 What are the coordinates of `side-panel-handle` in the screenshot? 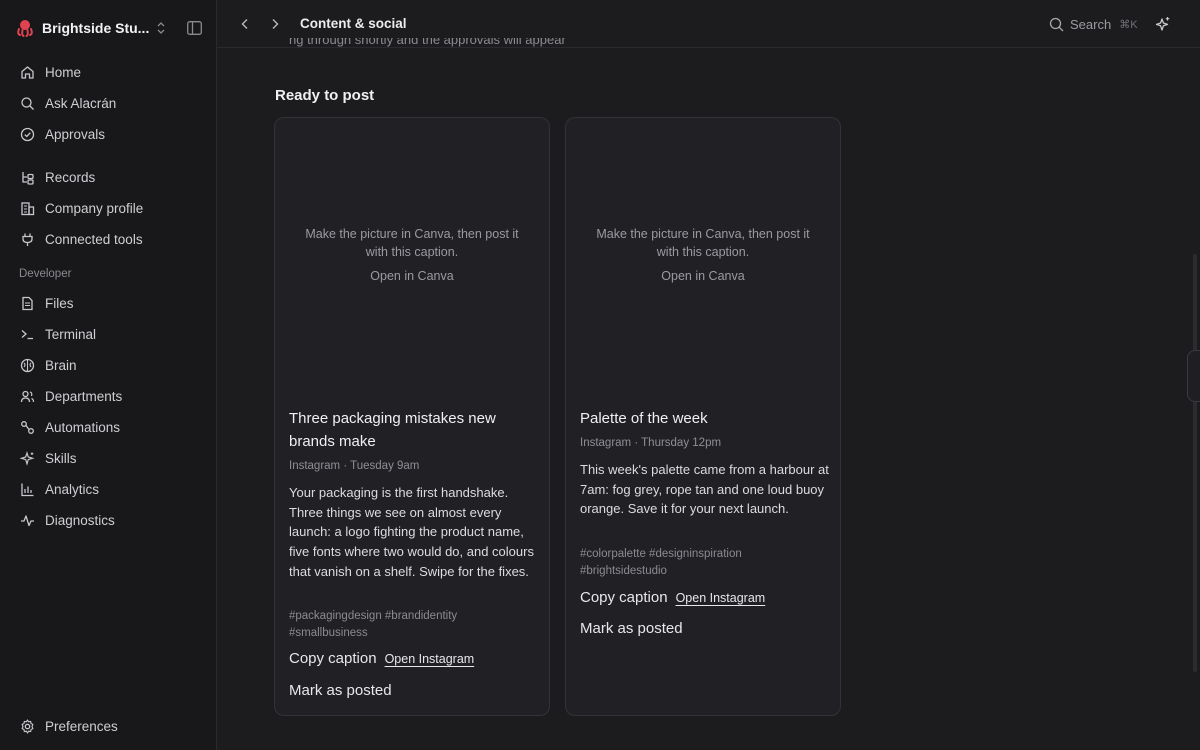 It's located at (1193, 376).